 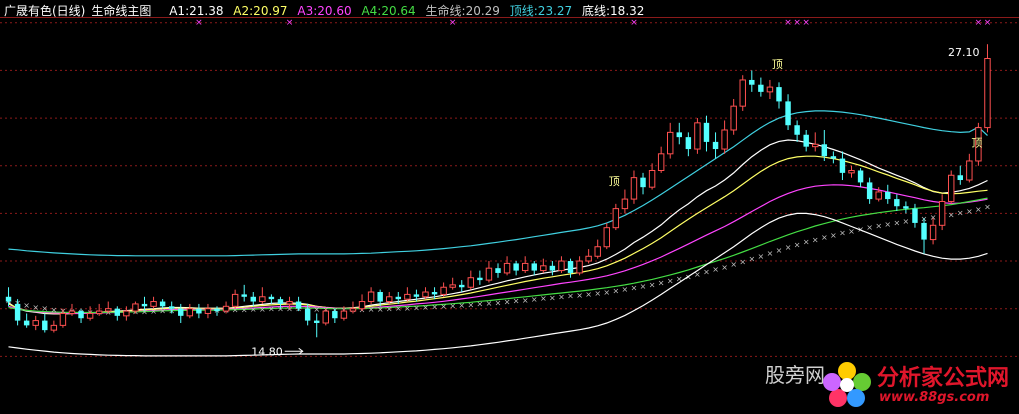 I want to click on high-price-label: 27.10, so click(x=964, y=52).